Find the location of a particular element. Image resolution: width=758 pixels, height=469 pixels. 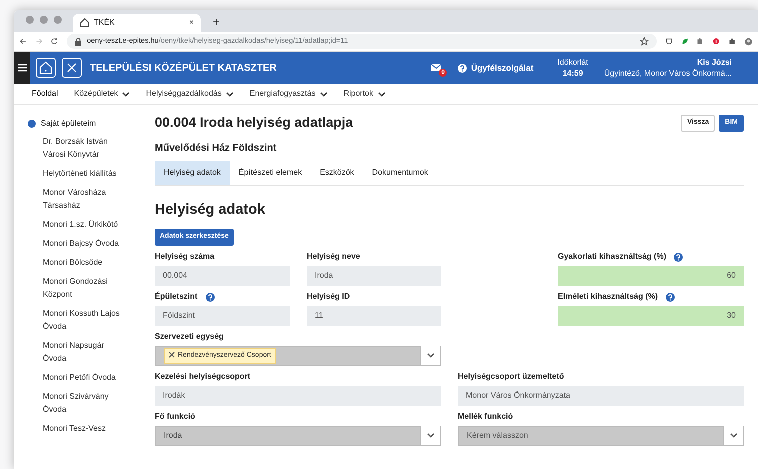

field-label: Kezelési helyiségcsoport is located at coordinates (203, 377).